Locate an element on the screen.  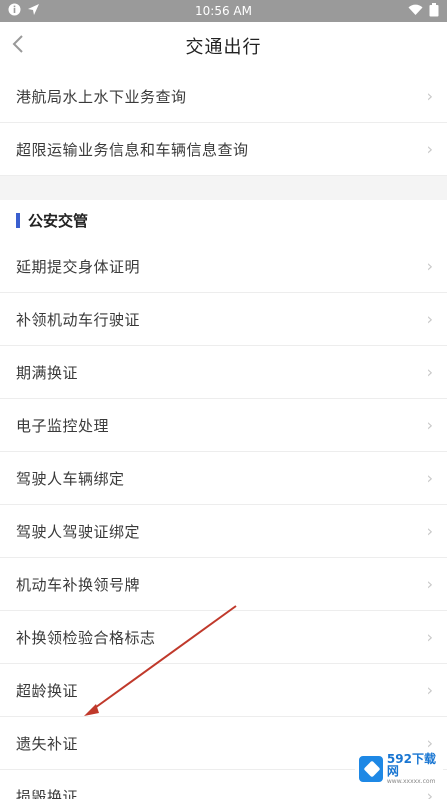
site-watermark: 592下载网 www.xxxxx.com is located at coordinates (399, 769).